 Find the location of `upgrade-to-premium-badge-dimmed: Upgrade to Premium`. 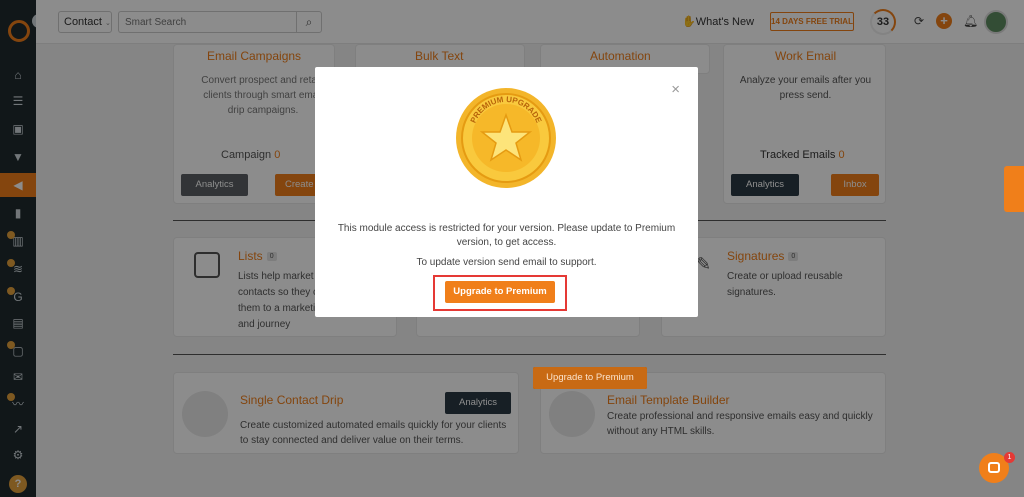

upgrade-to-premium-badge-dimmed: Upgrade to Premium is located at coordinates (590, 378).